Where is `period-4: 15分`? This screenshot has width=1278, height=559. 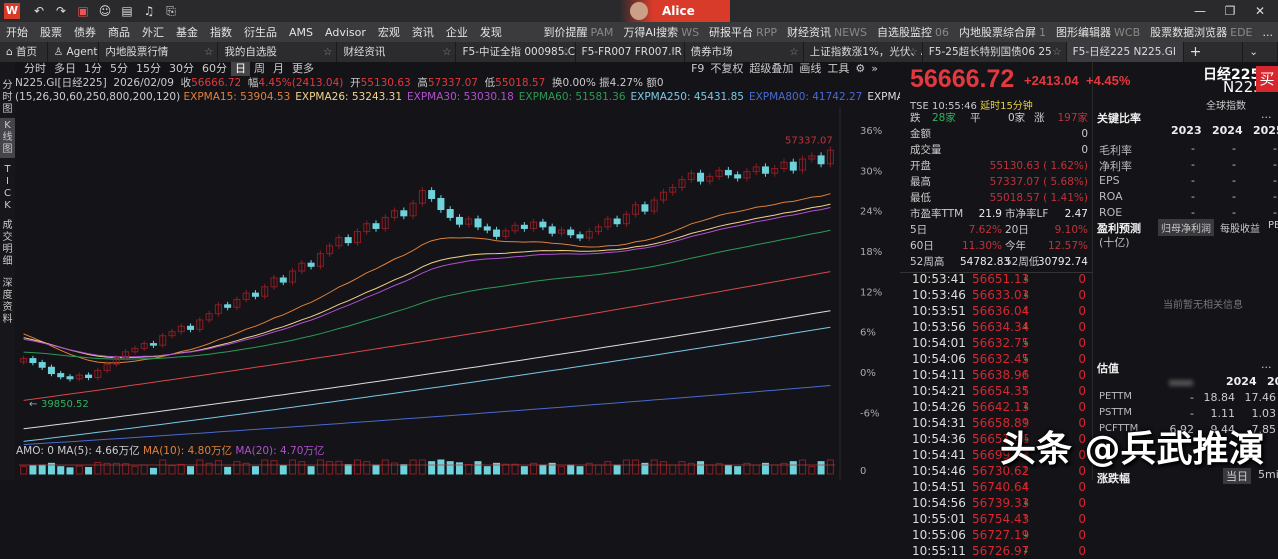
period-4: 15分 is located at coordinates (148, 69).